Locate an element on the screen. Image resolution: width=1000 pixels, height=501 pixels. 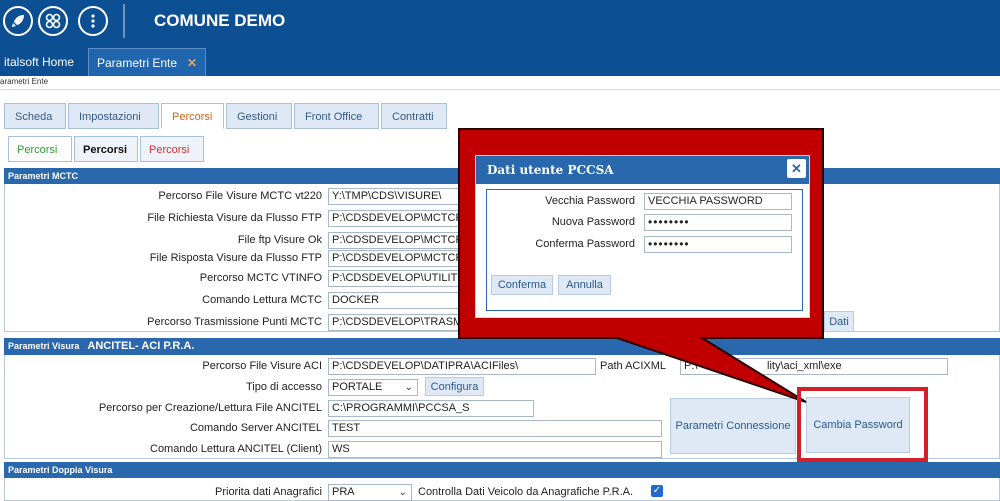
field-label: File Risposta Visure da Flusso FTP is located at coordinates (235, 258).